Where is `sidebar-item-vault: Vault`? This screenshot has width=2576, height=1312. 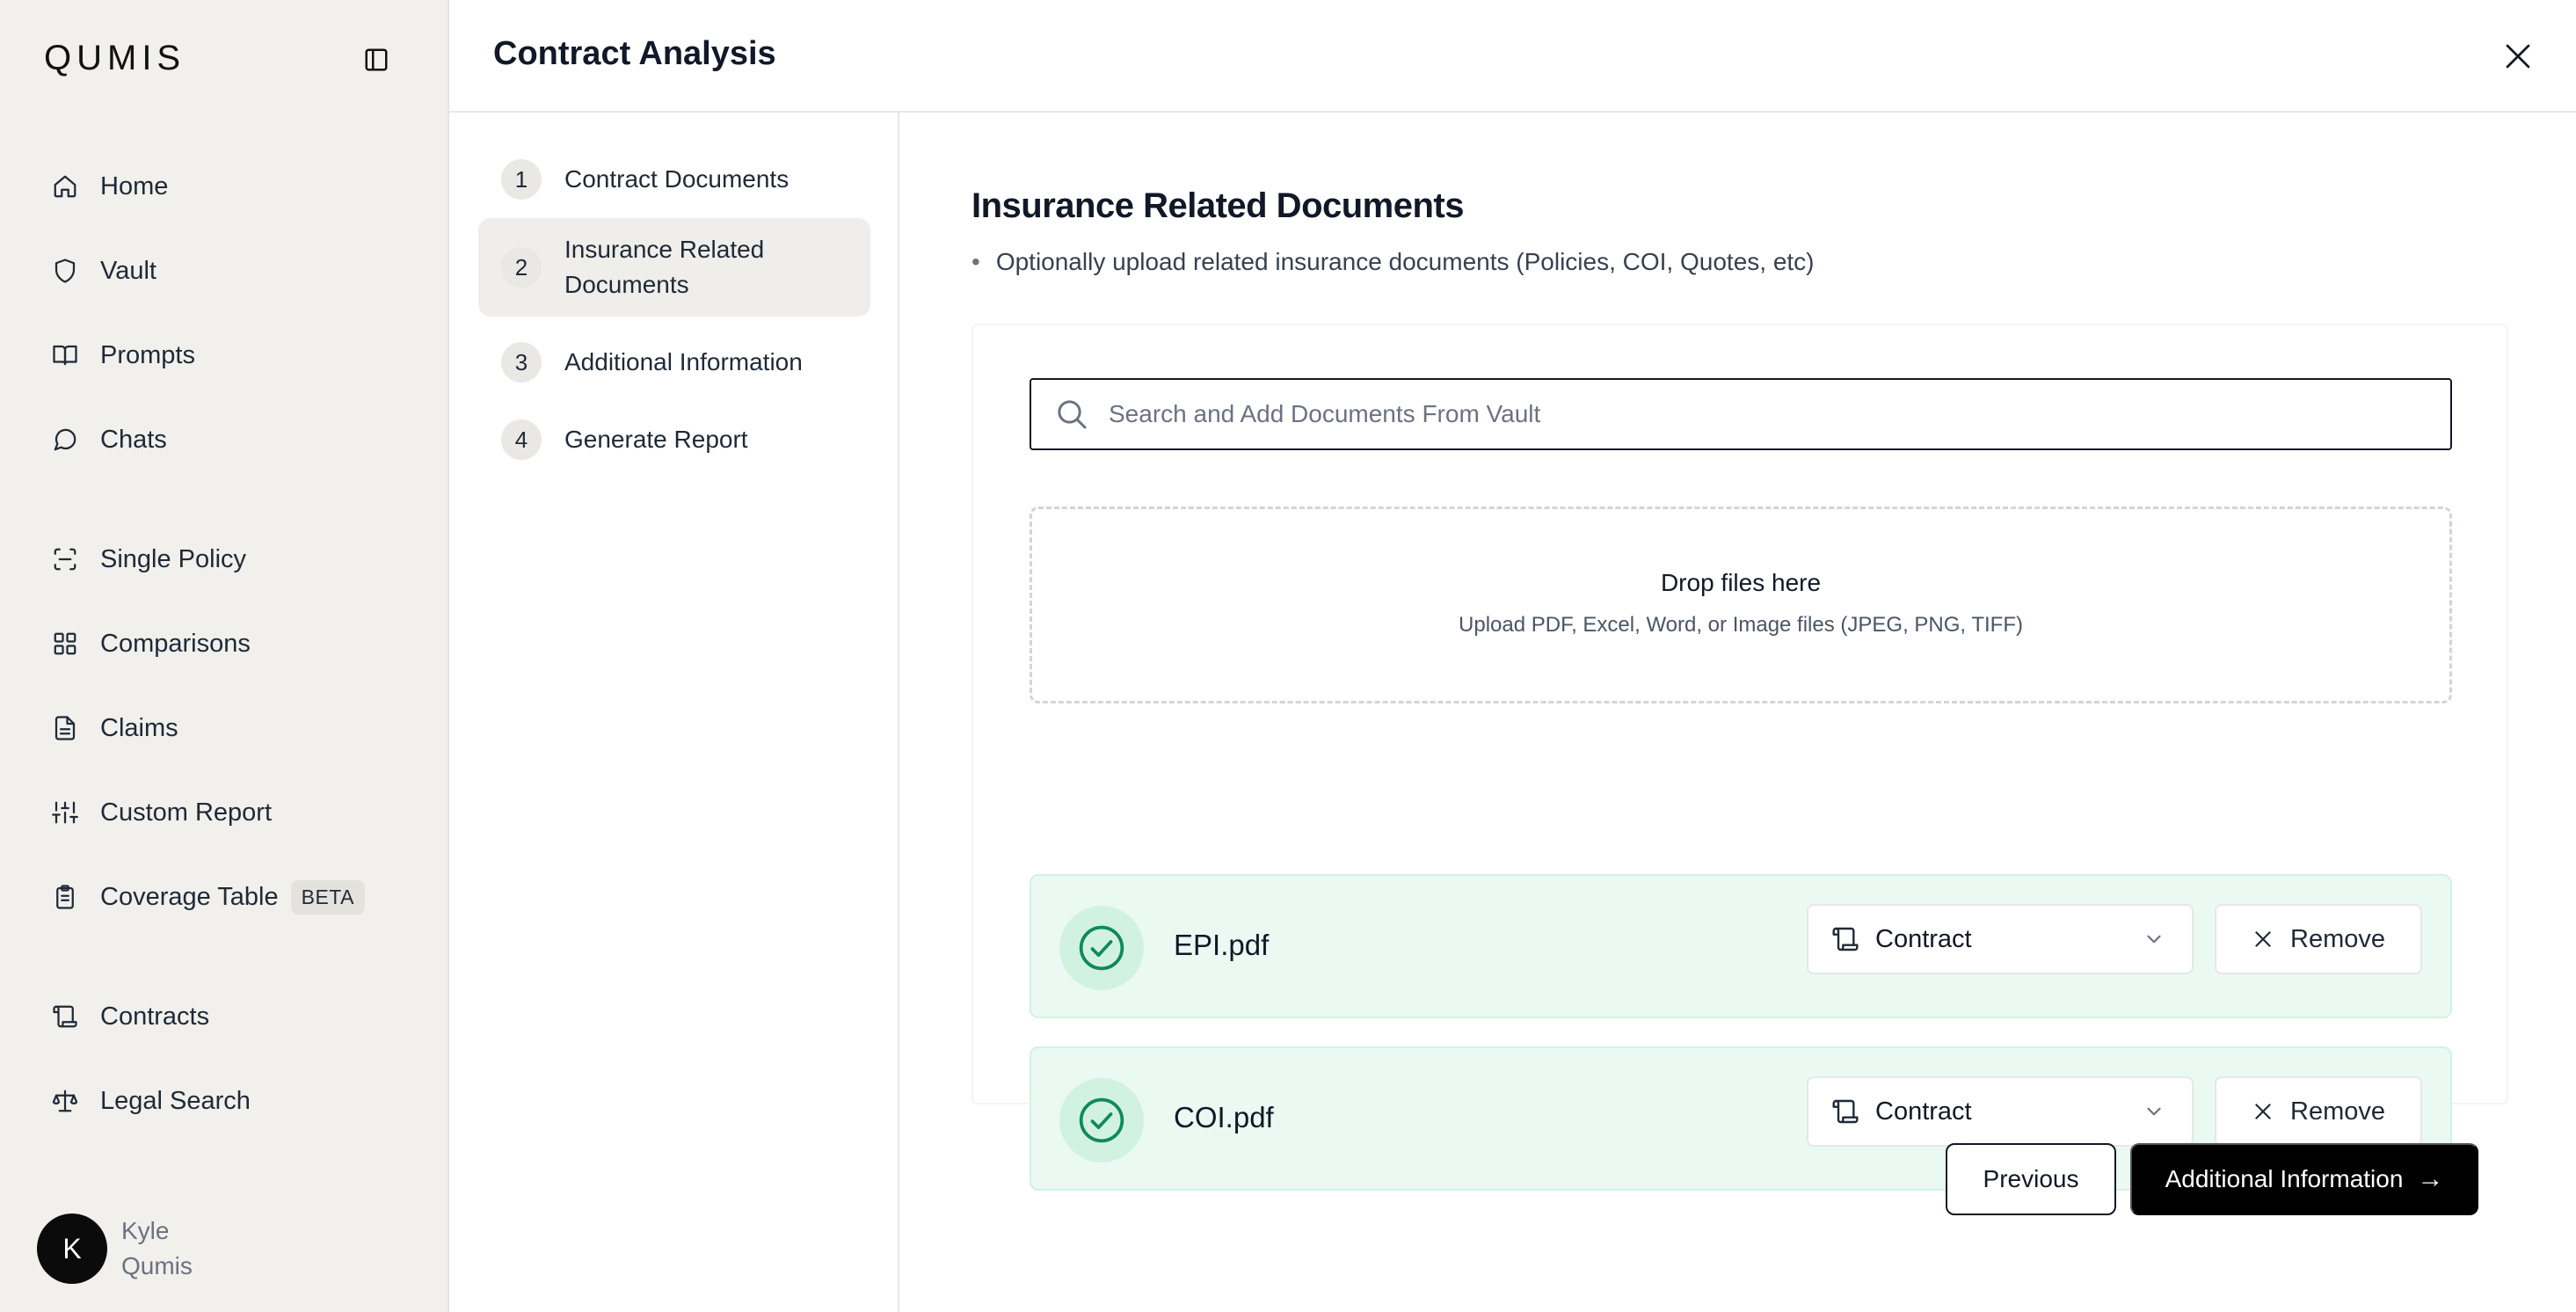 sidebar-item-vault: Vault is located at coordinates (102, 271).